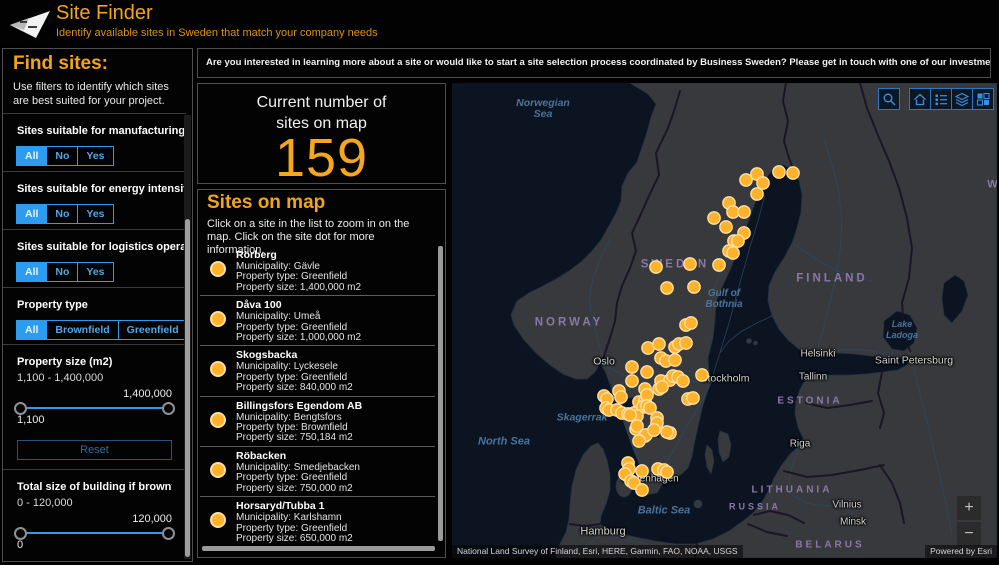 Image resolution: width=999 pixels, height=565 pixels. What do you see at coordinates (889, 99) in the screenshot?
I see `map-search-button` at bounding box center [889, 99].